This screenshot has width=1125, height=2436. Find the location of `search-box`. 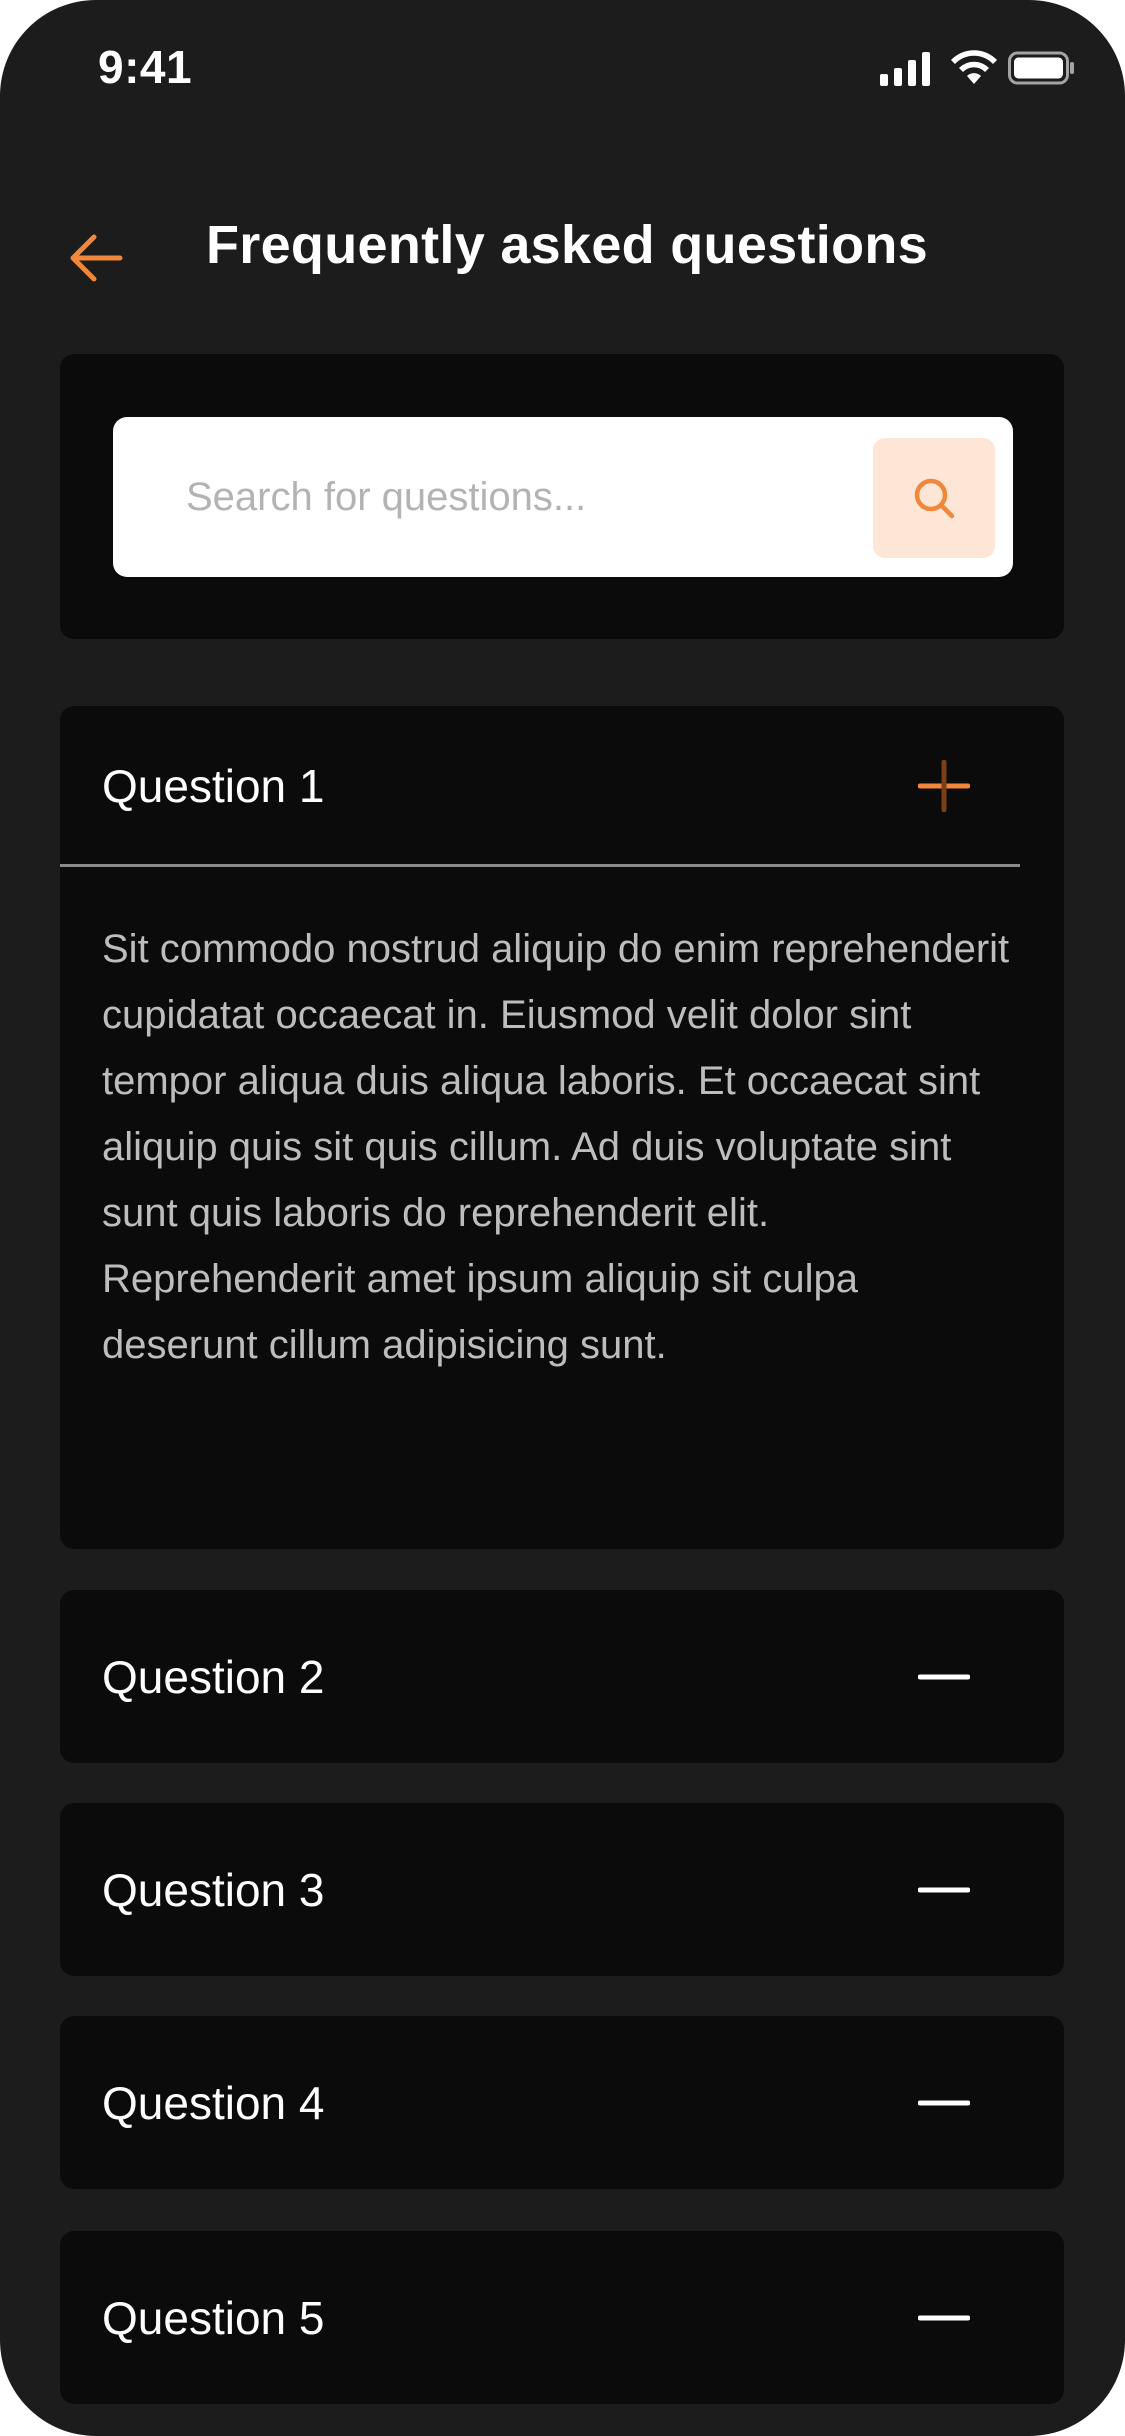

search-box is located at coordinates (563, 497).